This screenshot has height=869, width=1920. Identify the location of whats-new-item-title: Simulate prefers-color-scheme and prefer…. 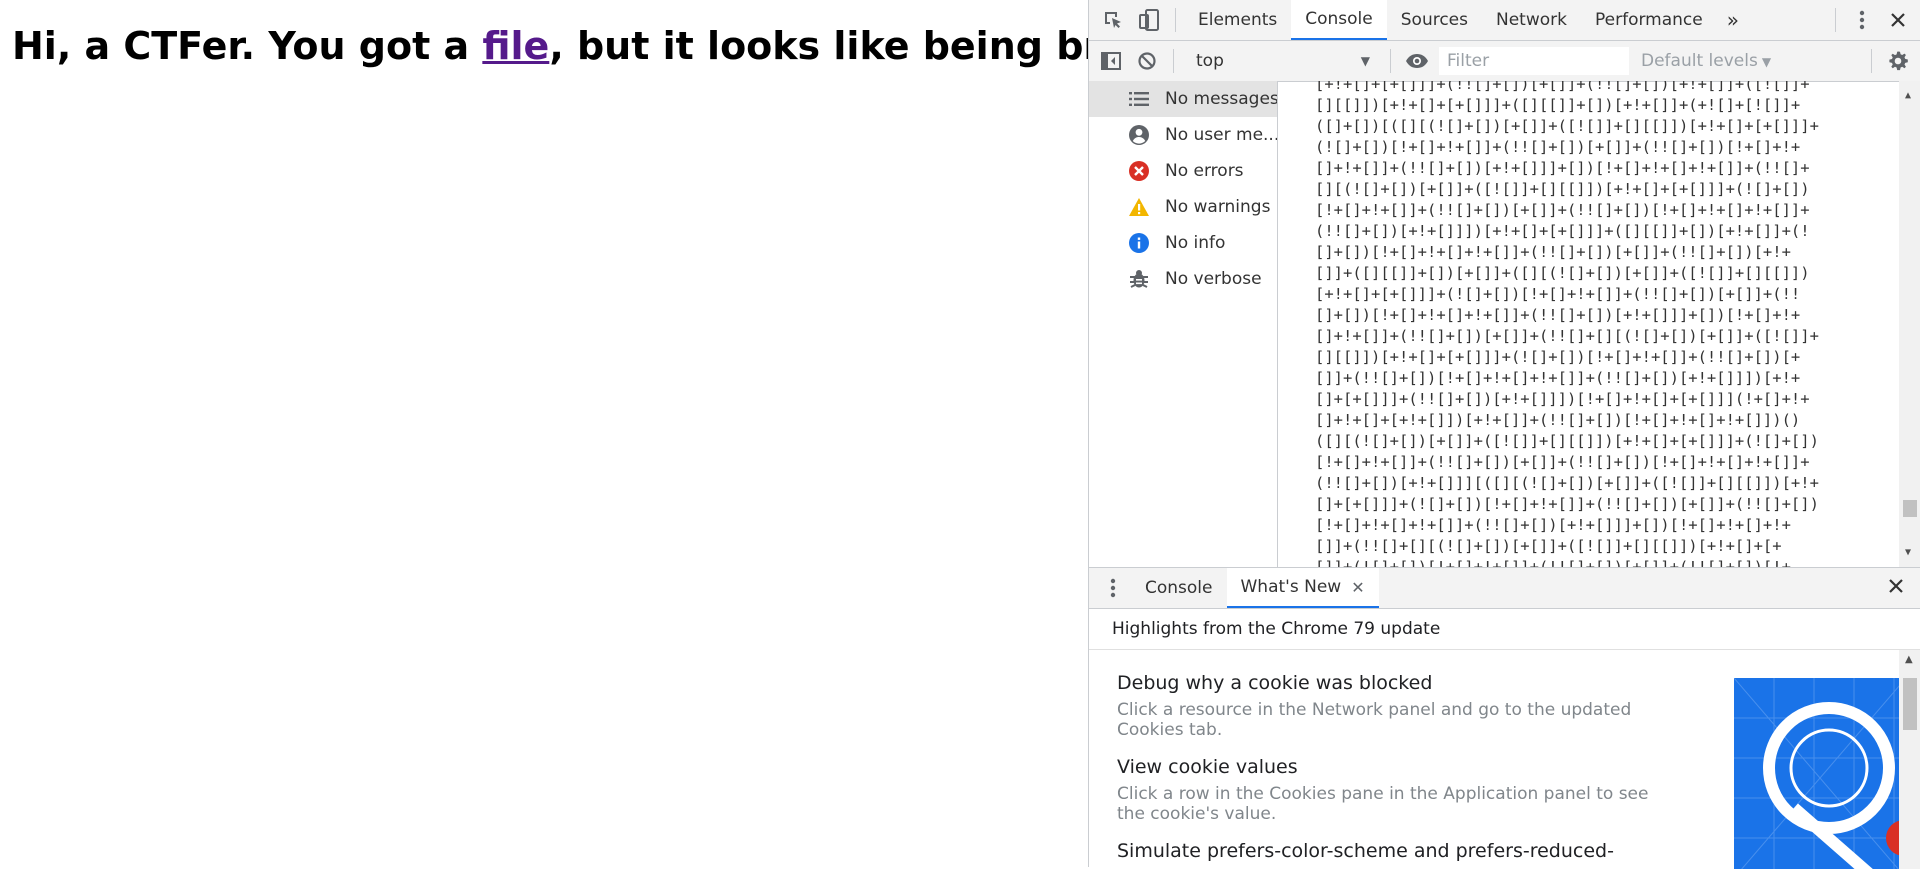
(1365, 851).